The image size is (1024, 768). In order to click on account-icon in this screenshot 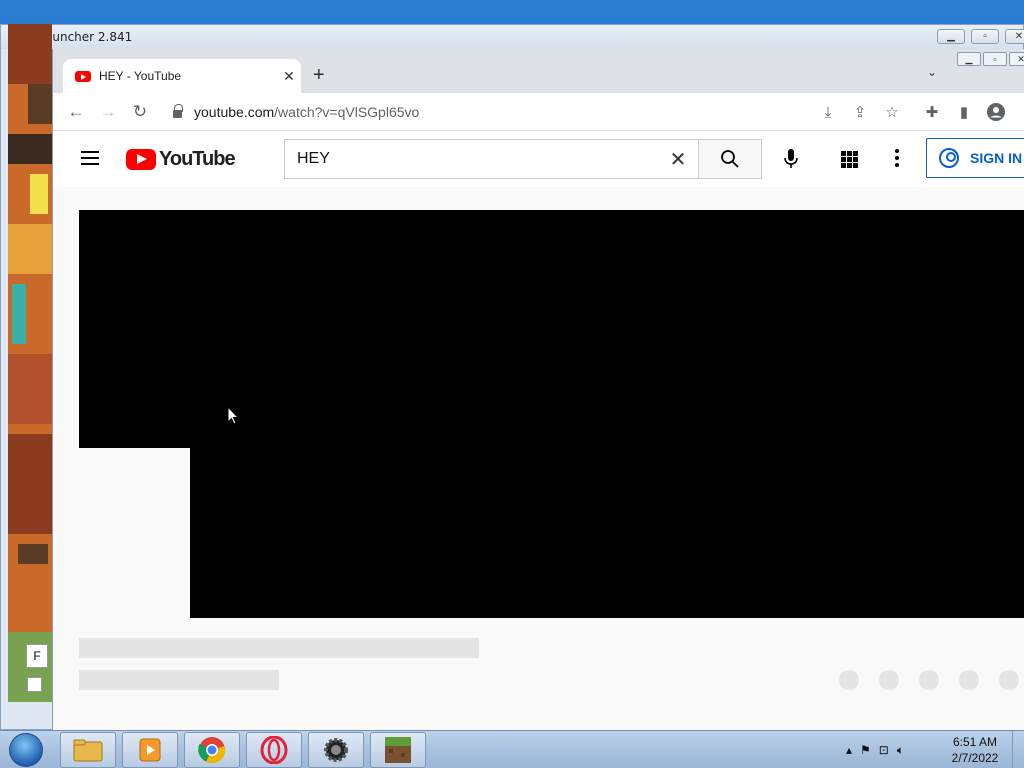, I will do `click(949, 158)`.